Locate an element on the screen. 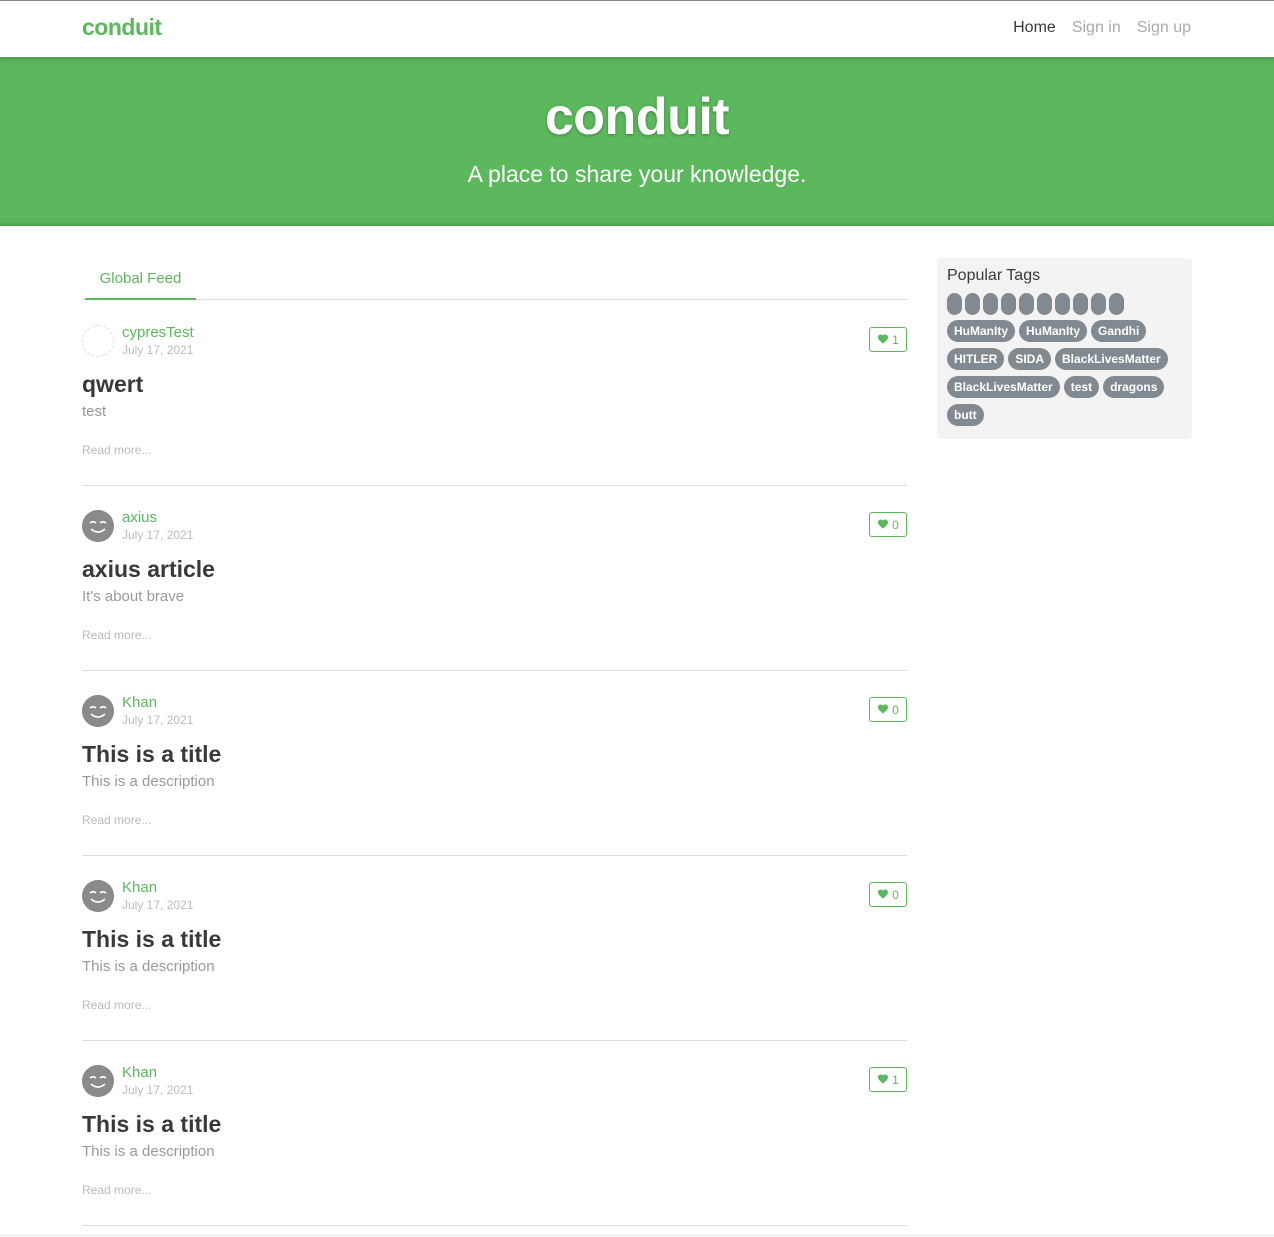 The height and width of the screenshot is (1237, 1274). article-description: It's about brave is located at coordinates (133, 596).